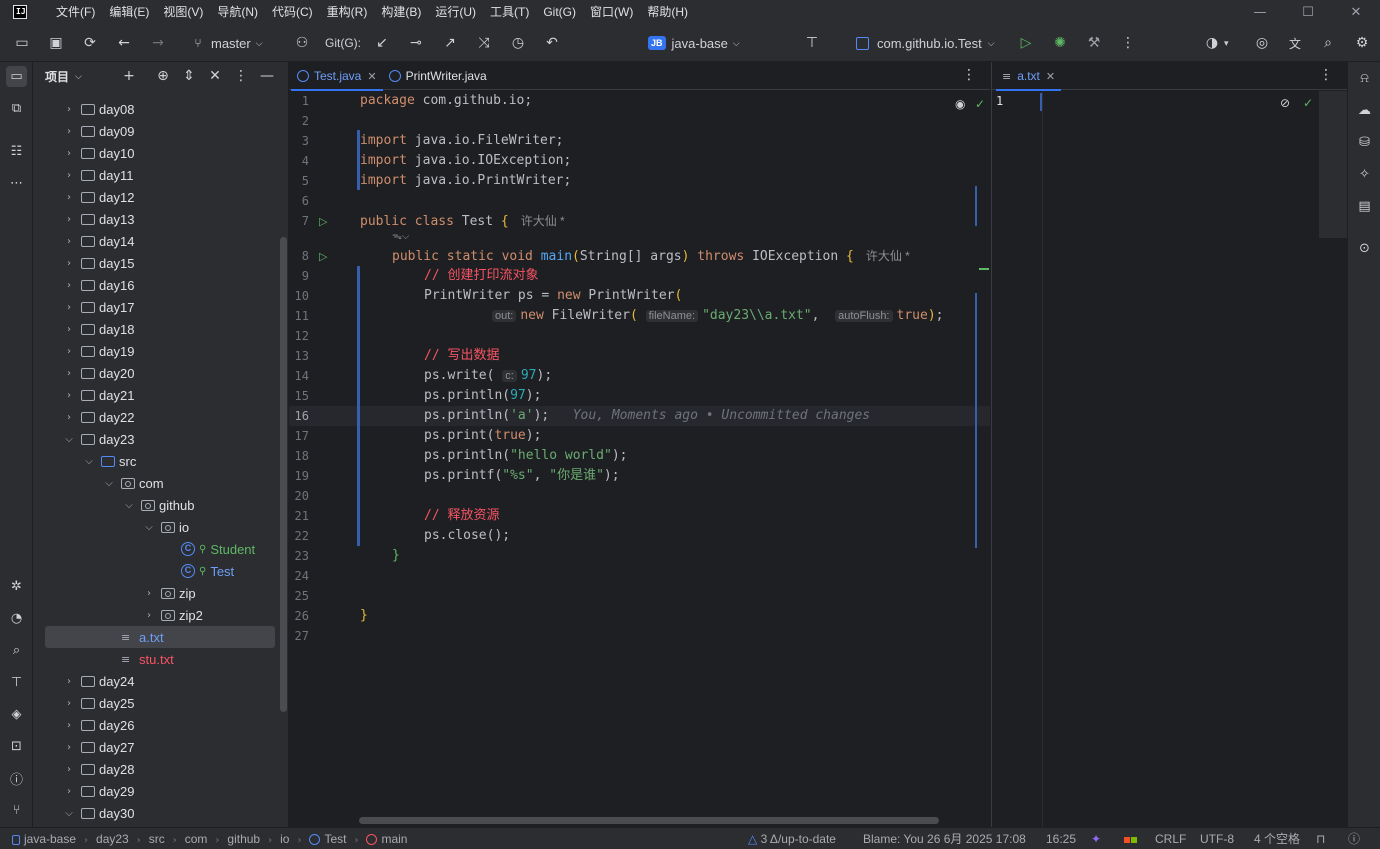 This screenshot has width=1380, height=849. I want to click on more-vertical-icon: ⋮, so click(969, 74).